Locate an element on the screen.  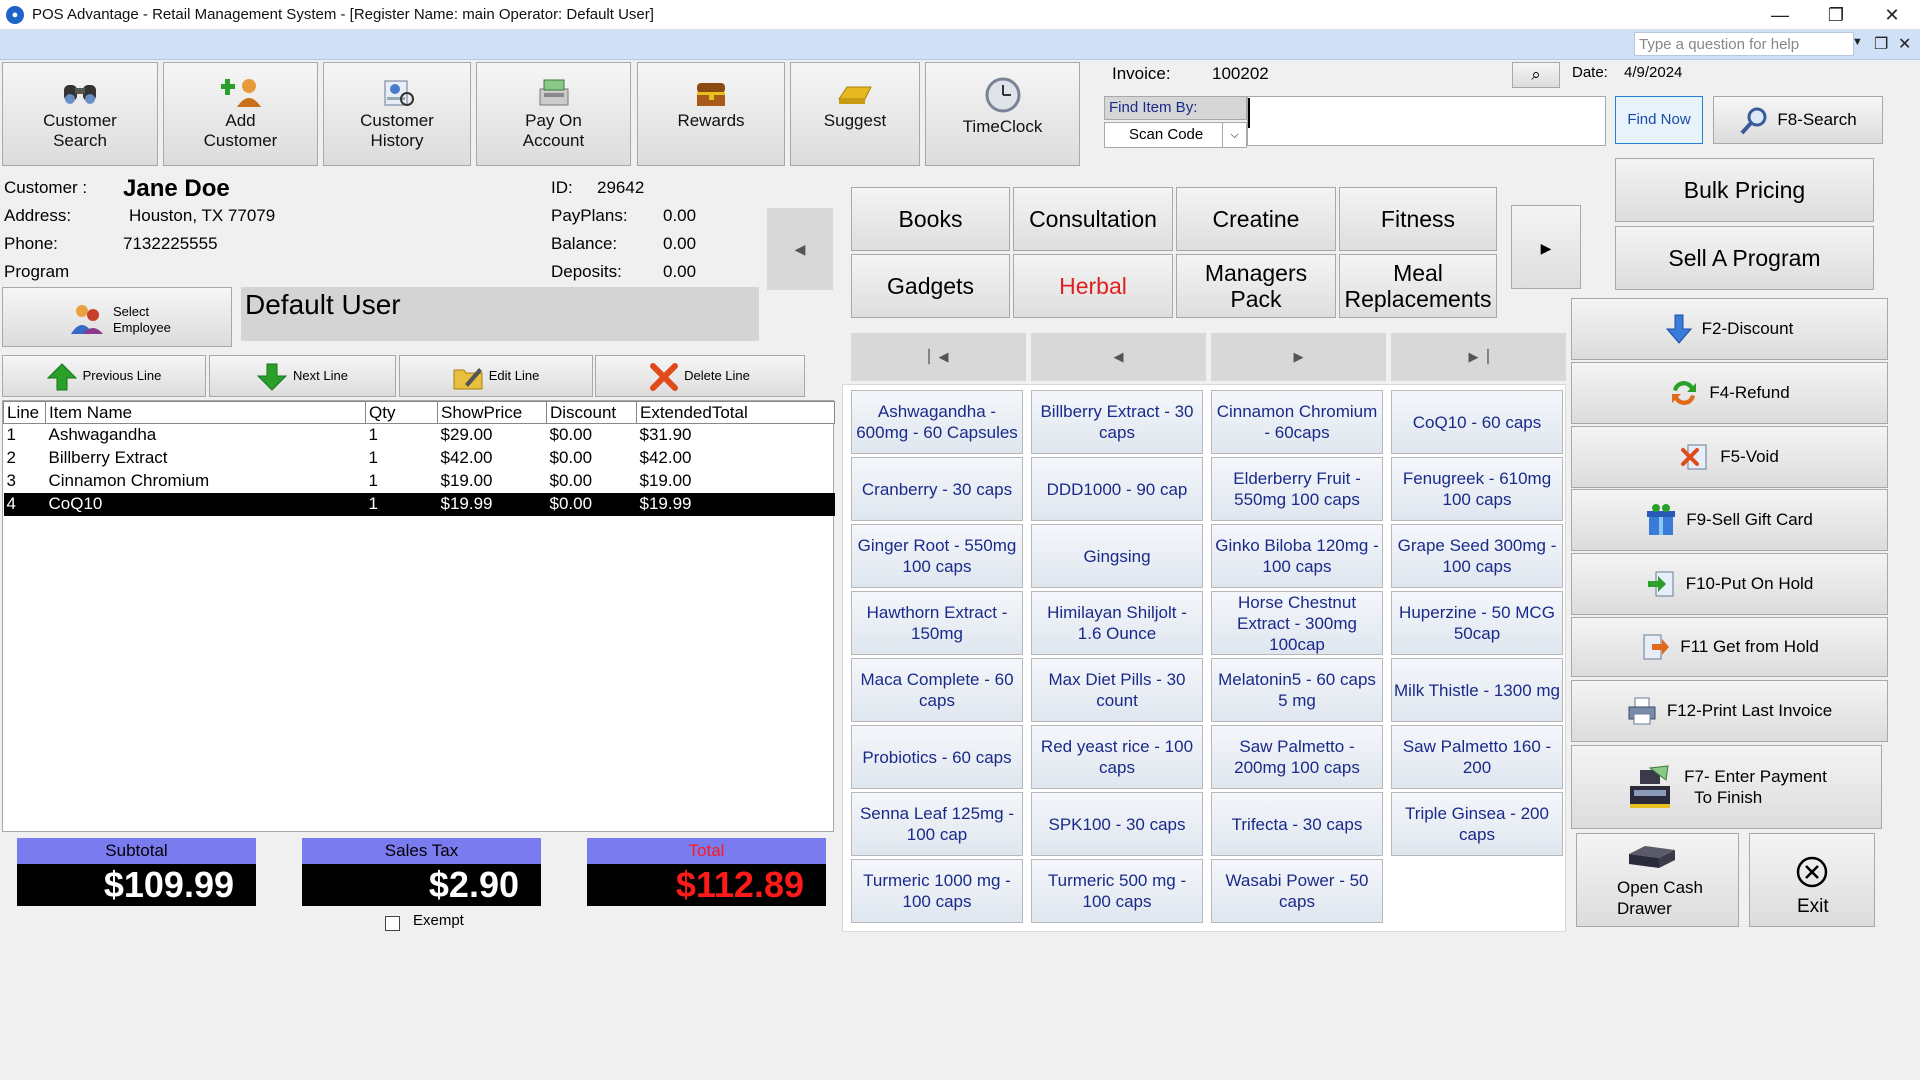
product-button: Red yeast rice - 100 caps is located at coordinates (1117, 757).